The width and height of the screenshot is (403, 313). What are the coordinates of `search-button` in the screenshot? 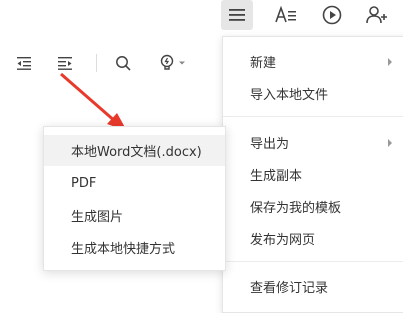 It's located at (123, 63).